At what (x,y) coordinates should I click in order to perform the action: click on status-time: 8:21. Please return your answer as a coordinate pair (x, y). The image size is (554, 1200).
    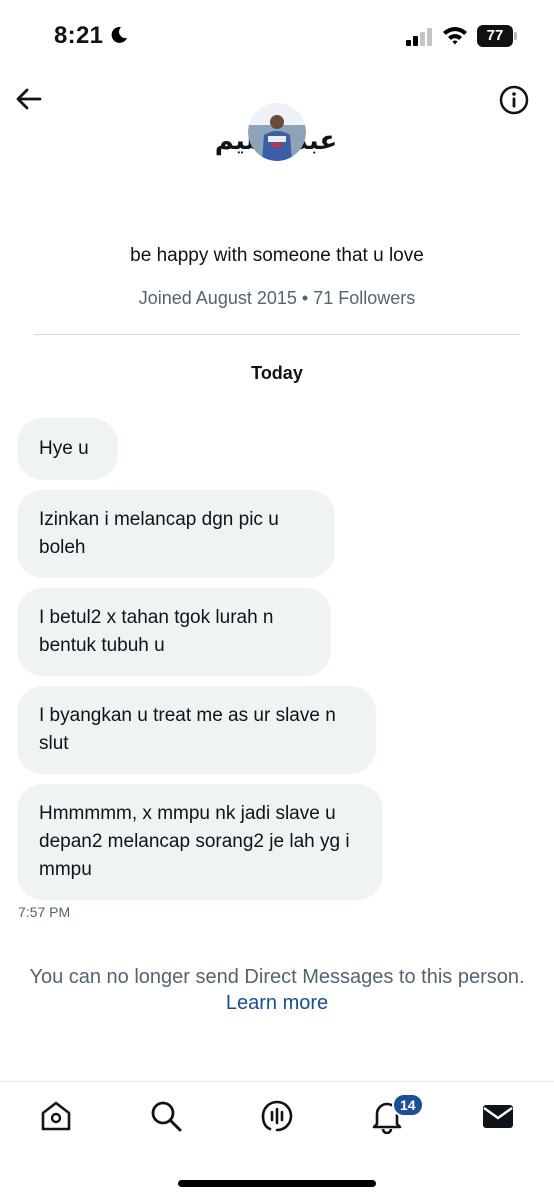
    Looking at the image, I should click on (79, 35).